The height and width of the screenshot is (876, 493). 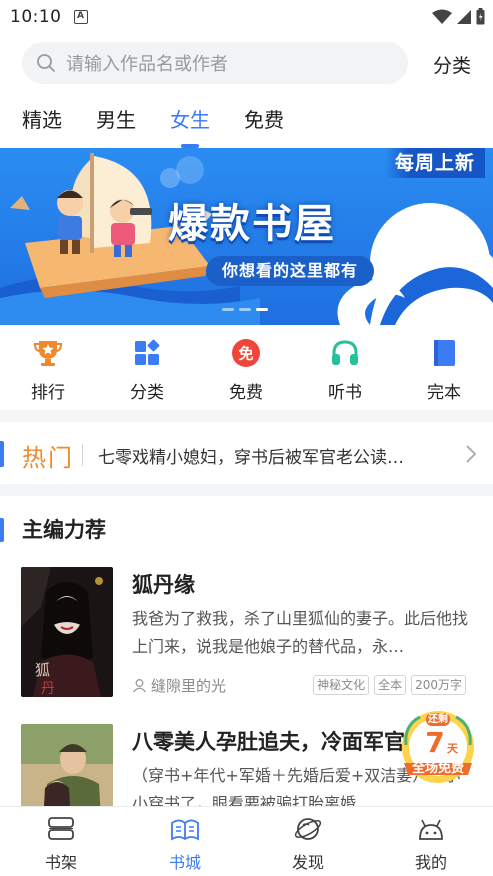 I want to click on promo-days: 7, so click(x=435, y=742).